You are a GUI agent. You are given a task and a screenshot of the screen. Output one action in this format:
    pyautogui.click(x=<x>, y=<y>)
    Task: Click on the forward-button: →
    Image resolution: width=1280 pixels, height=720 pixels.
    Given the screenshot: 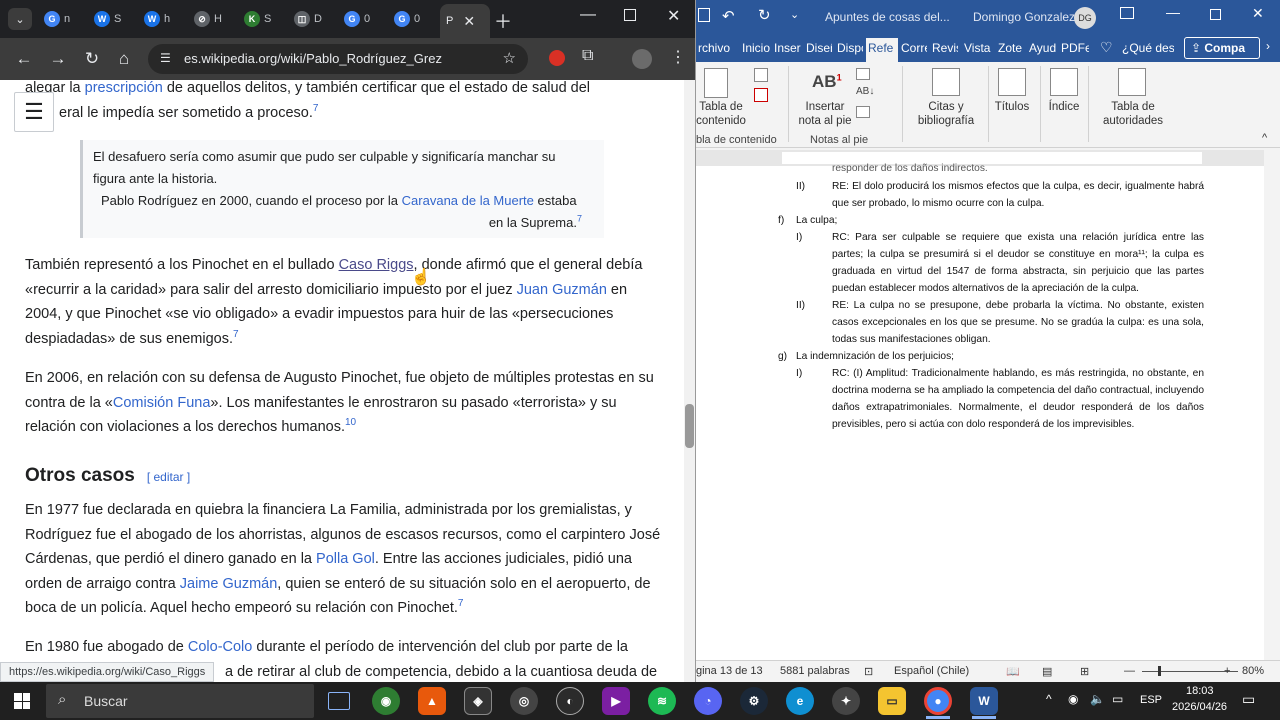 What is the action you would take?
    pyautogui.click(x=58, y=59)
    